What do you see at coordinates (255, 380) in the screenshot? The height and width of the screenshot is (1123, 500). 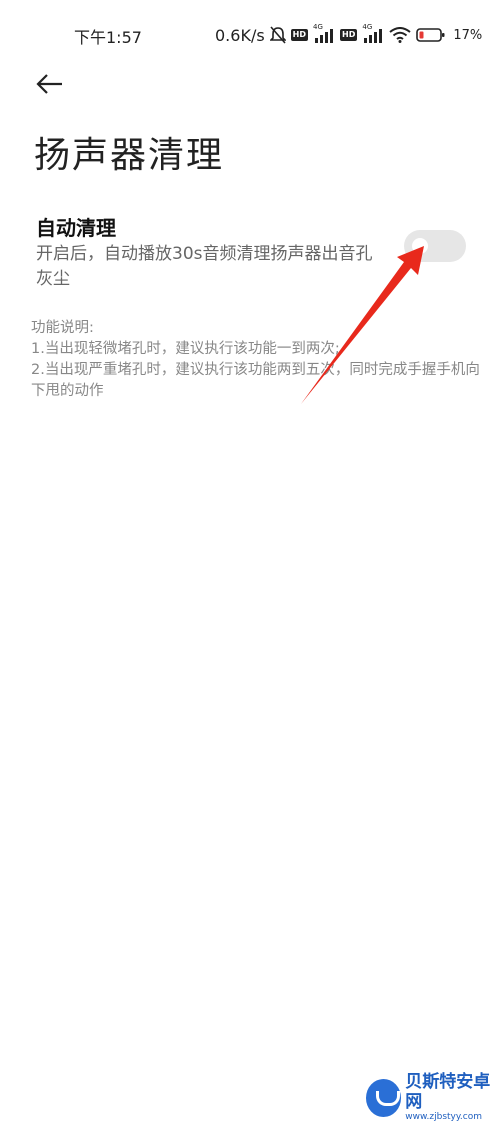 I see `notes-line-2: 2.当出现严重堵孔时，建议执行该功能两到五次，同时完成手握手机向下甩的动作` at bounding box center [255, 380].